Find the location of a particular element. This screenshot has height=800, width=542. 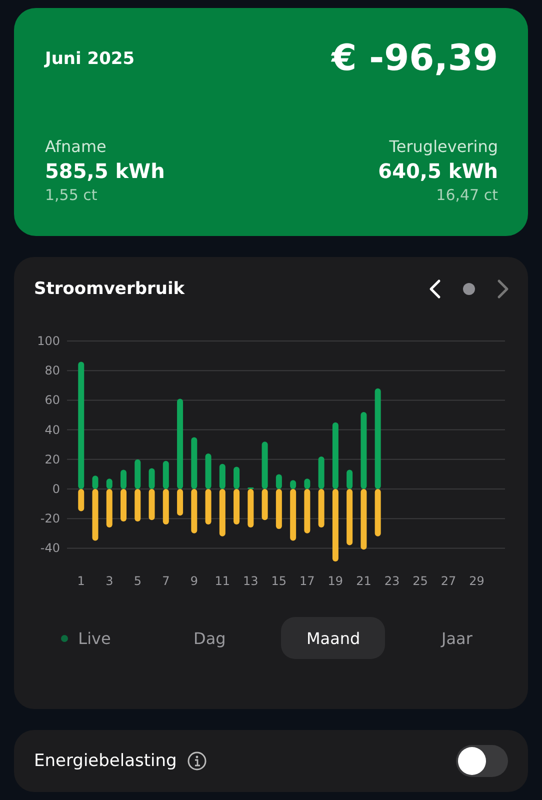

range-tab: Jaar is located at coordinates (456, 638).